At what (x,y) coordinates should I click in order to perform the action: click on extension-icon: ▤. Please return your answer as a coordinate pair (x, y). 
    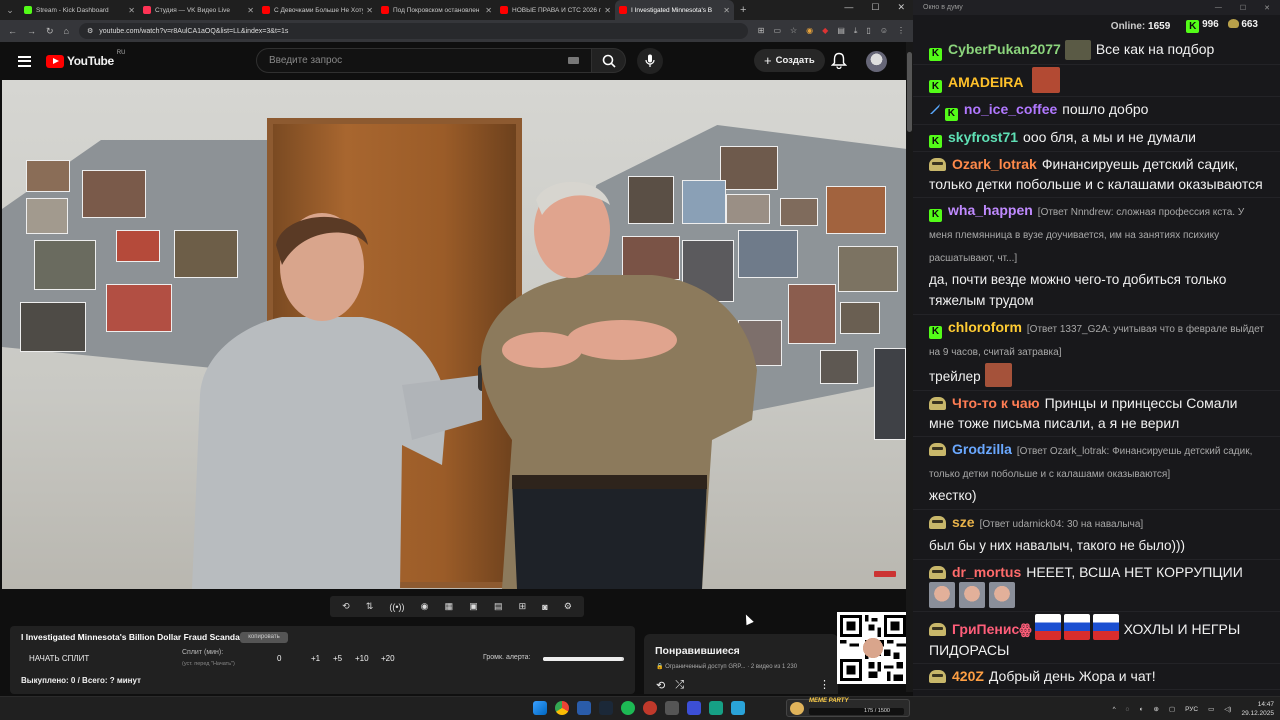
    Looking at the image, I should click on (841, 31).